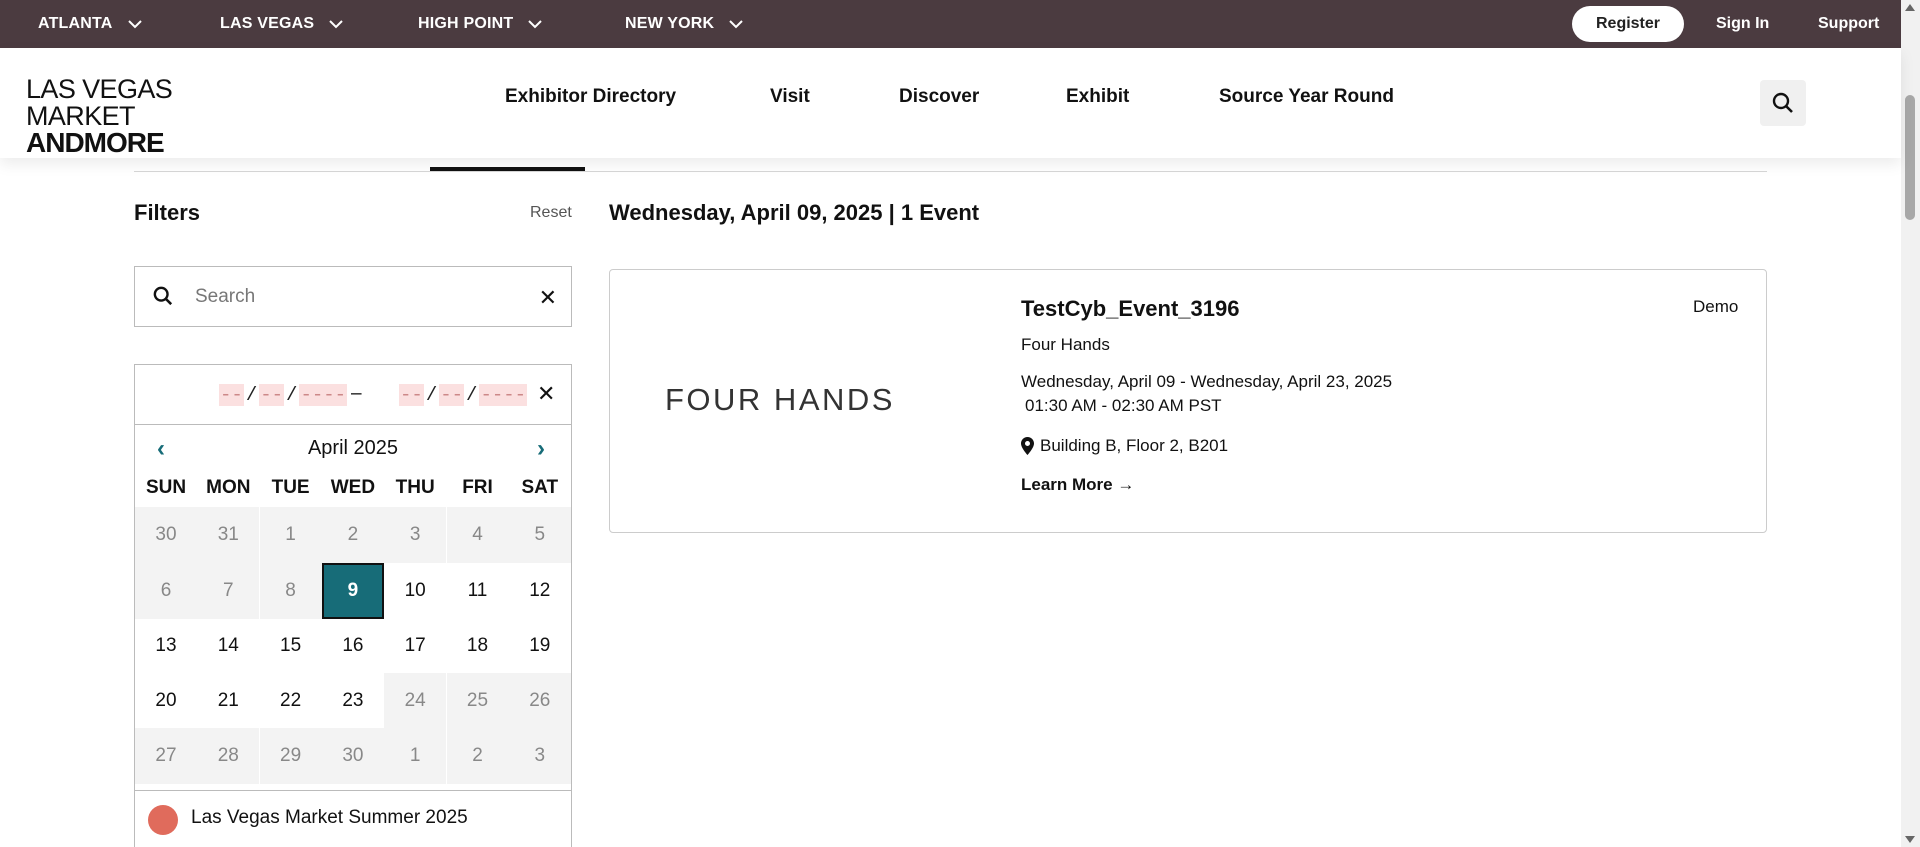  What do you see at coordinates (228, 535) in the screenshot?
I see `calendar-day: 31` at bounding box center [228, 535].